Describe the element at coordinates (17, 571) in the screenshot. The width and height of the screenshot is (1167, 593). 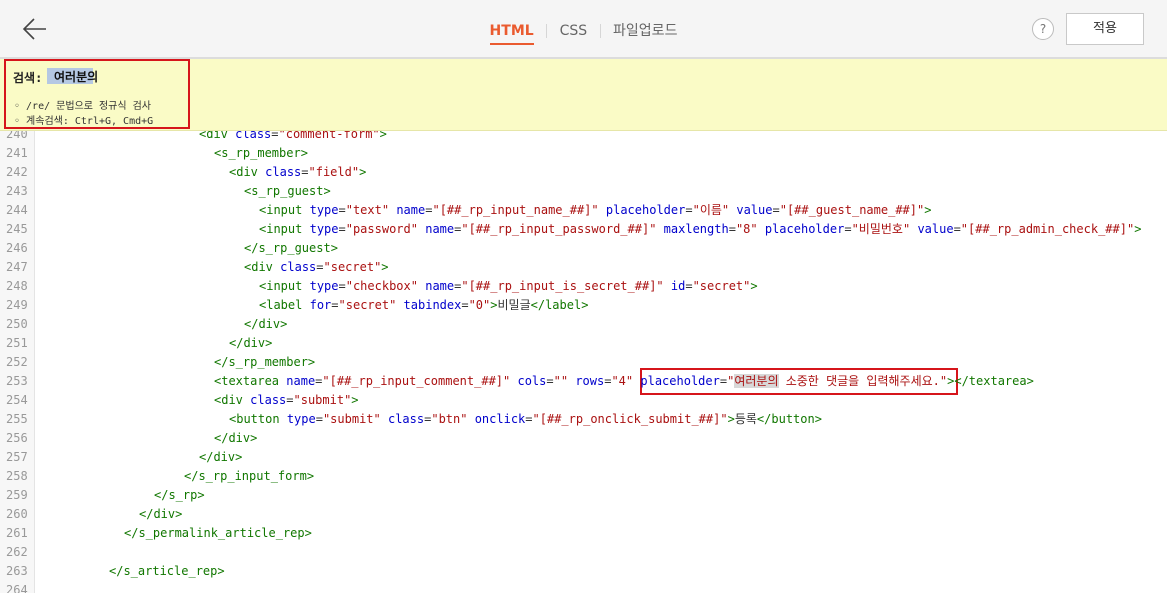
I see `line-number: 263` at that location.